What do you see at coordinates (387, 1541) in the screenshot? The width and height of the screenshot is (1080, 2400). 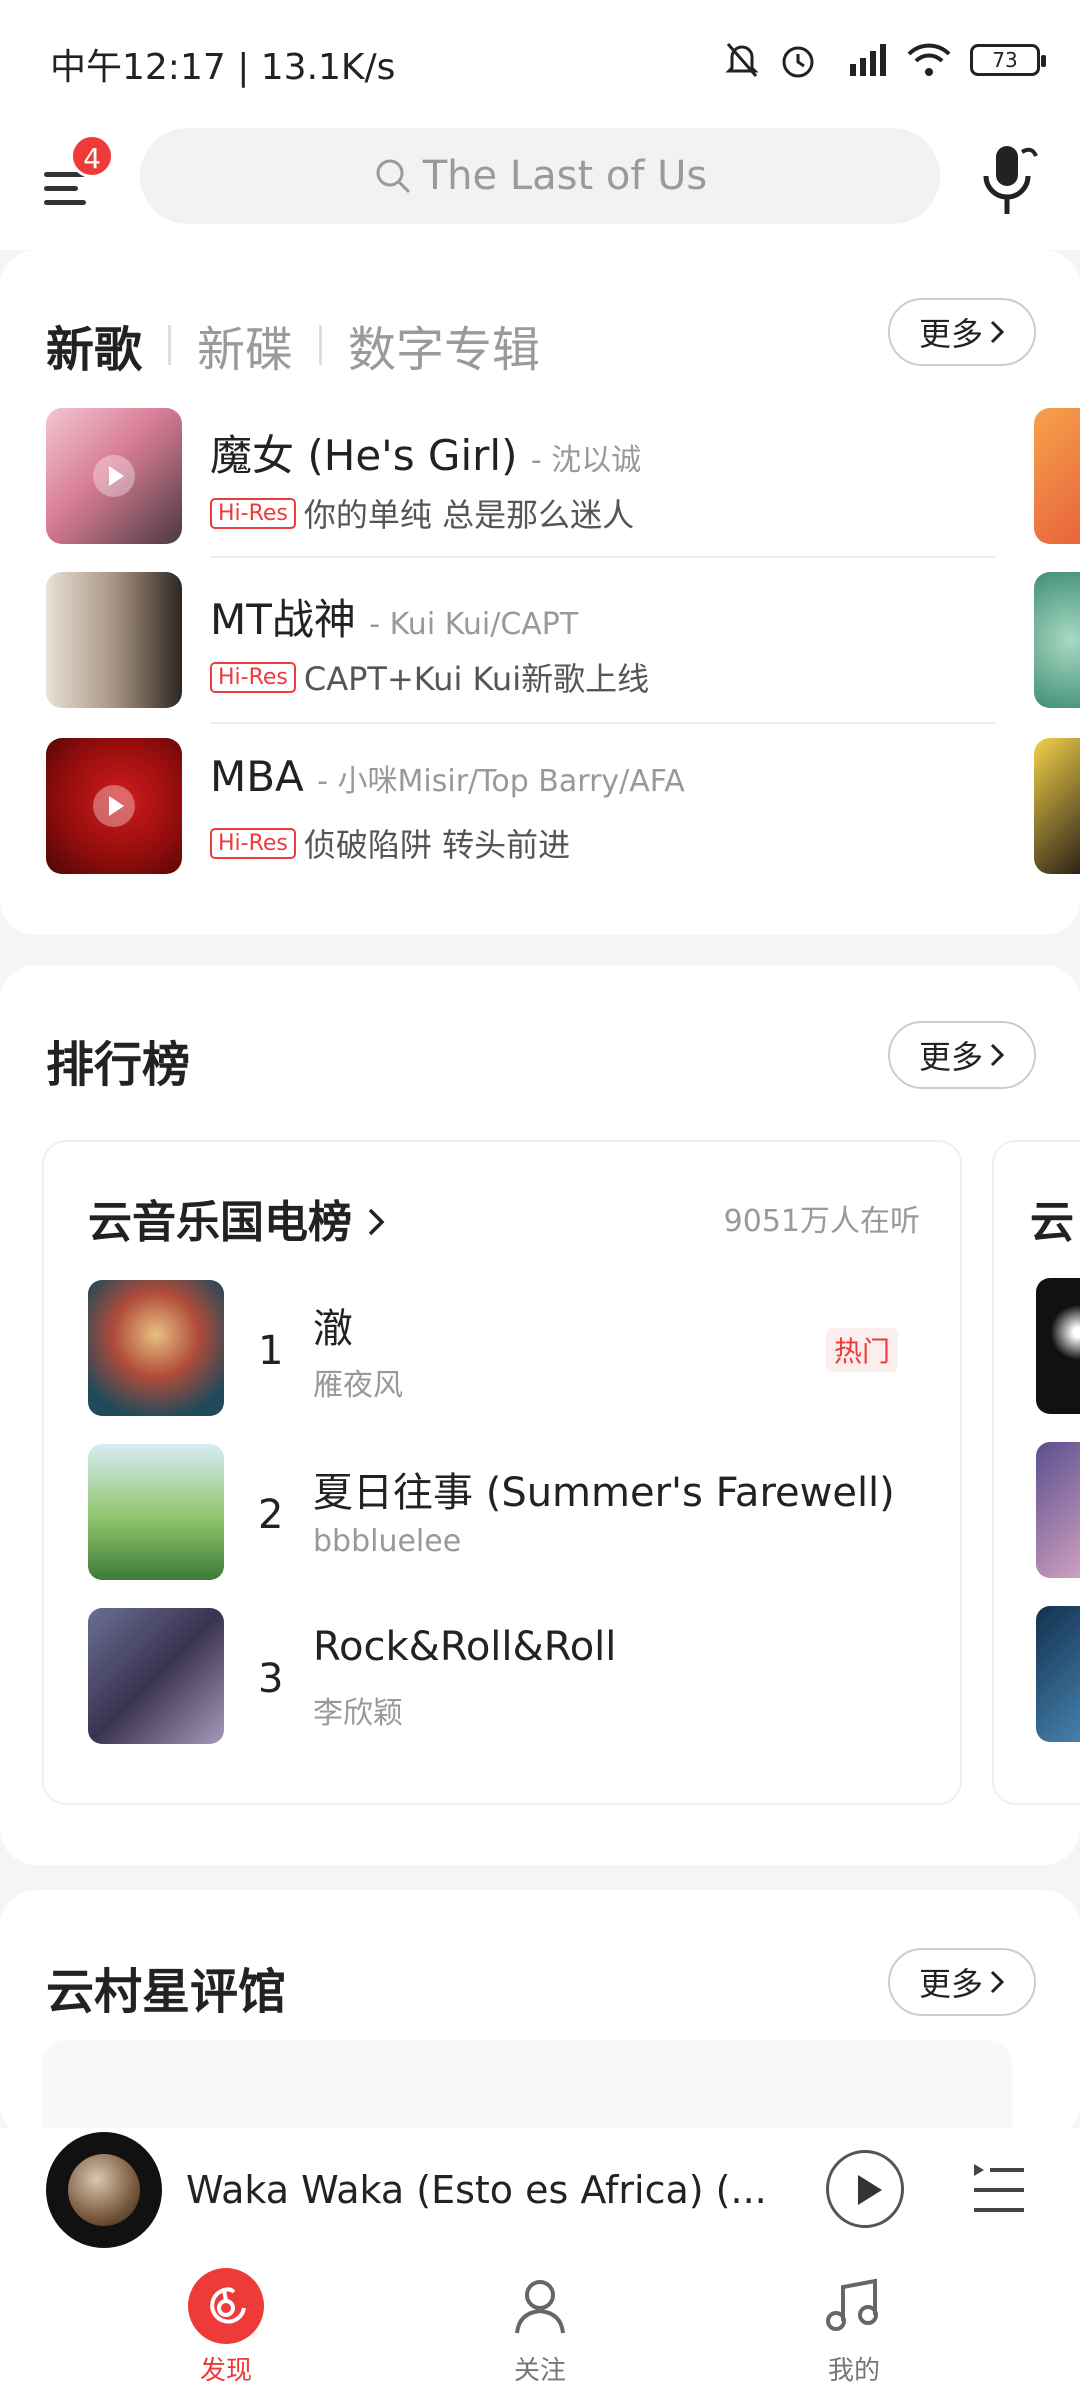 I see `track-artist: bbbluelee` at bounding box center [387, 1541].